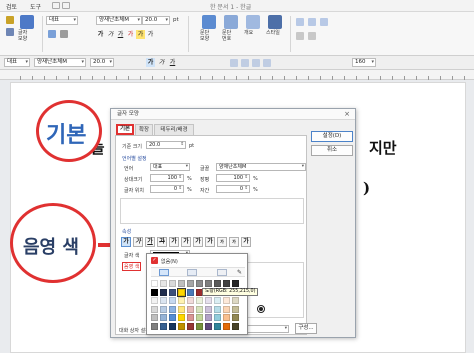  What do you see at coordinates (126, 242) in the screenshot?
I see `attr-bold-button: 가` at bounding box center [126, 242].